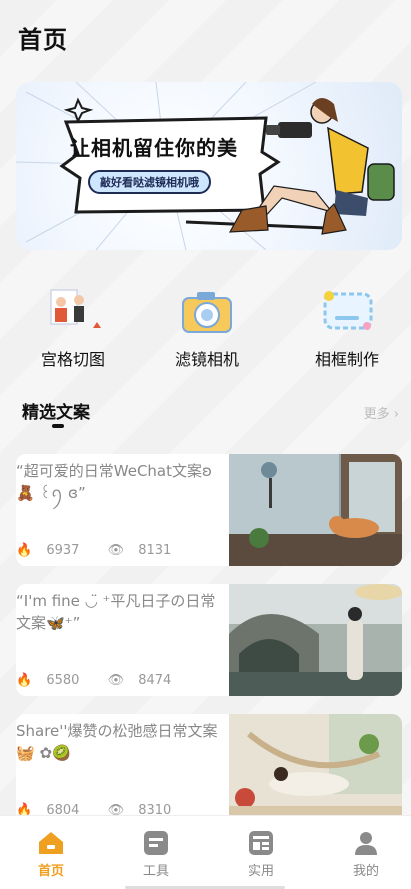 The image size is (411, 889). What do you see at coordinates (72, 359) in the screenshot?
I see `feature-label: 宫格切图` at bounding box center [72, 359].